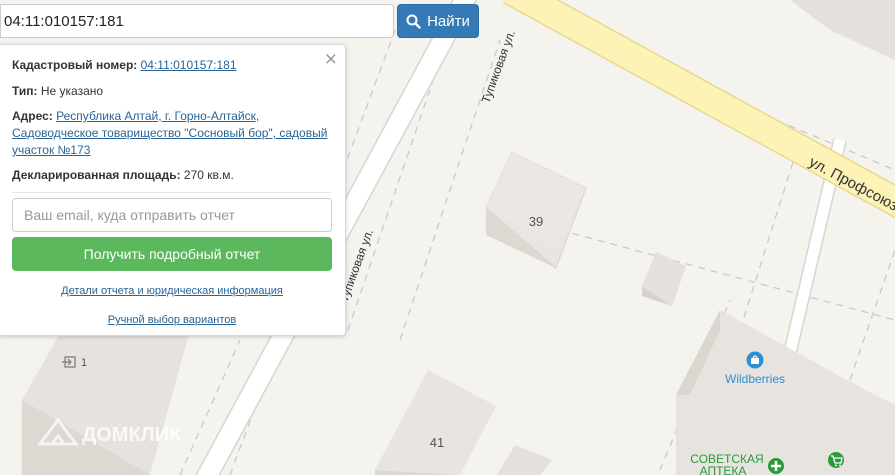 The image size is (895, 475). Describe the element at coordinates (25, 91) in the screenshot. I see `type-label: Тип:` at that location.